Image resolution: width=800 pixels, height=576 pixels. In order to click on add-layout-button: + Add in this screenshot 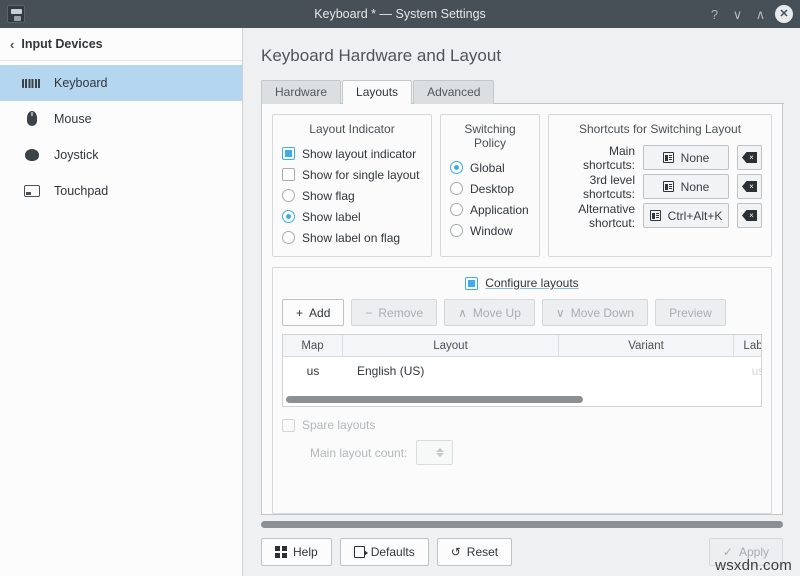, I will do `click(313, 312)`.